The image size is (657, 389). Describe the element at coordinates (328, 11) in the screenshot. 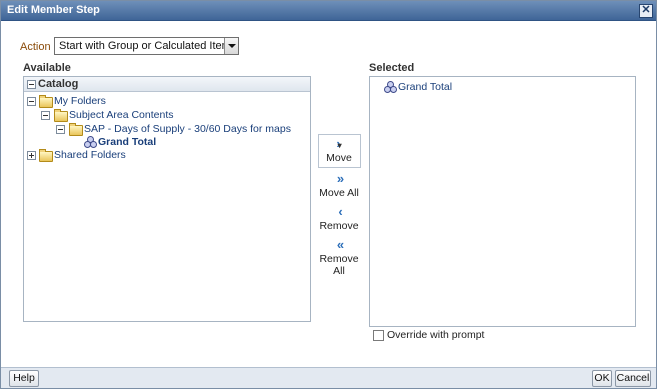

I see `title-bar: Edit Member Step ✕` at that location.